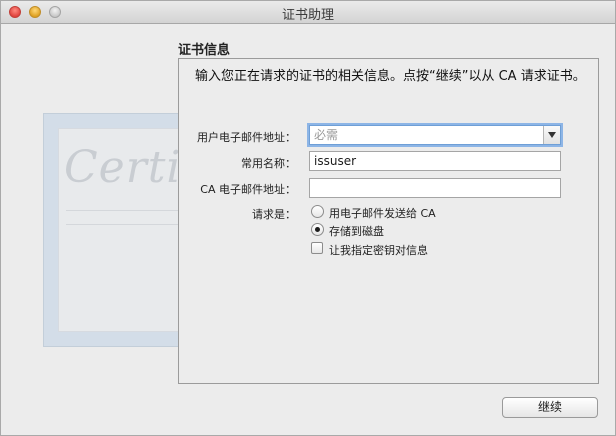  What do you see at coordinates (326, 135) in the screenshot?
I see `user-email-placeholder: 必需` at bounding box center [326, 135].